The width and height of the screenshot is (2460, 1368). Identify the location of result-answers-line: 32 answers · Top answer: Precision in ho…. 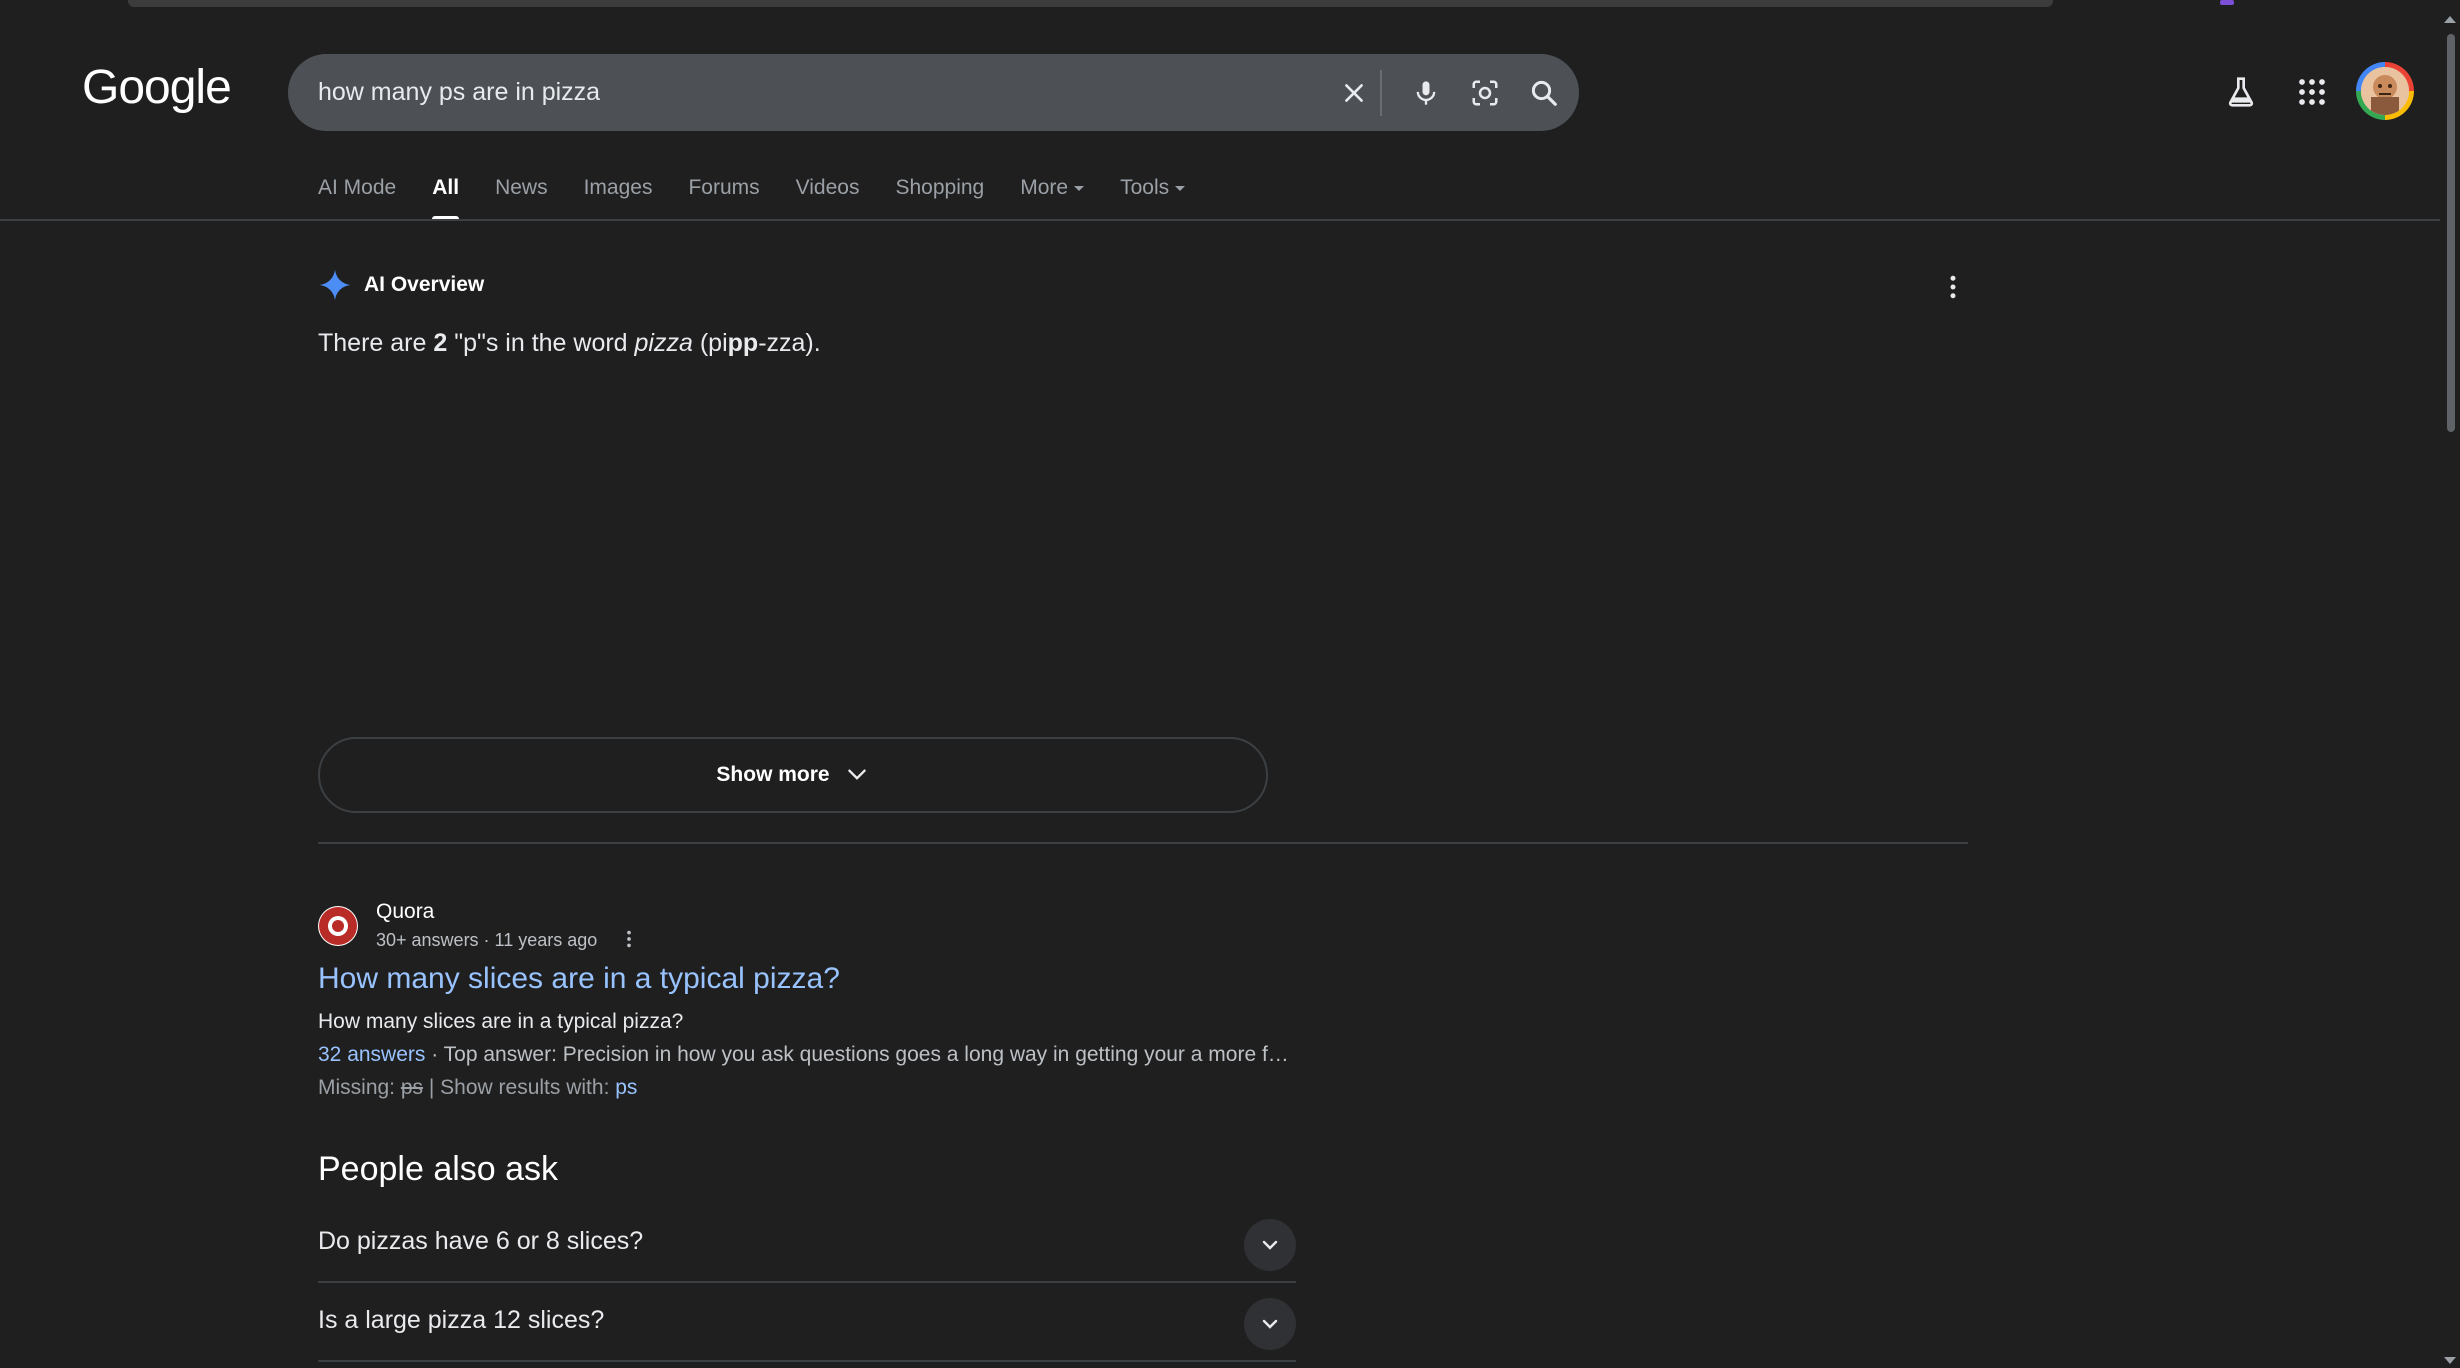
(803, 1054).